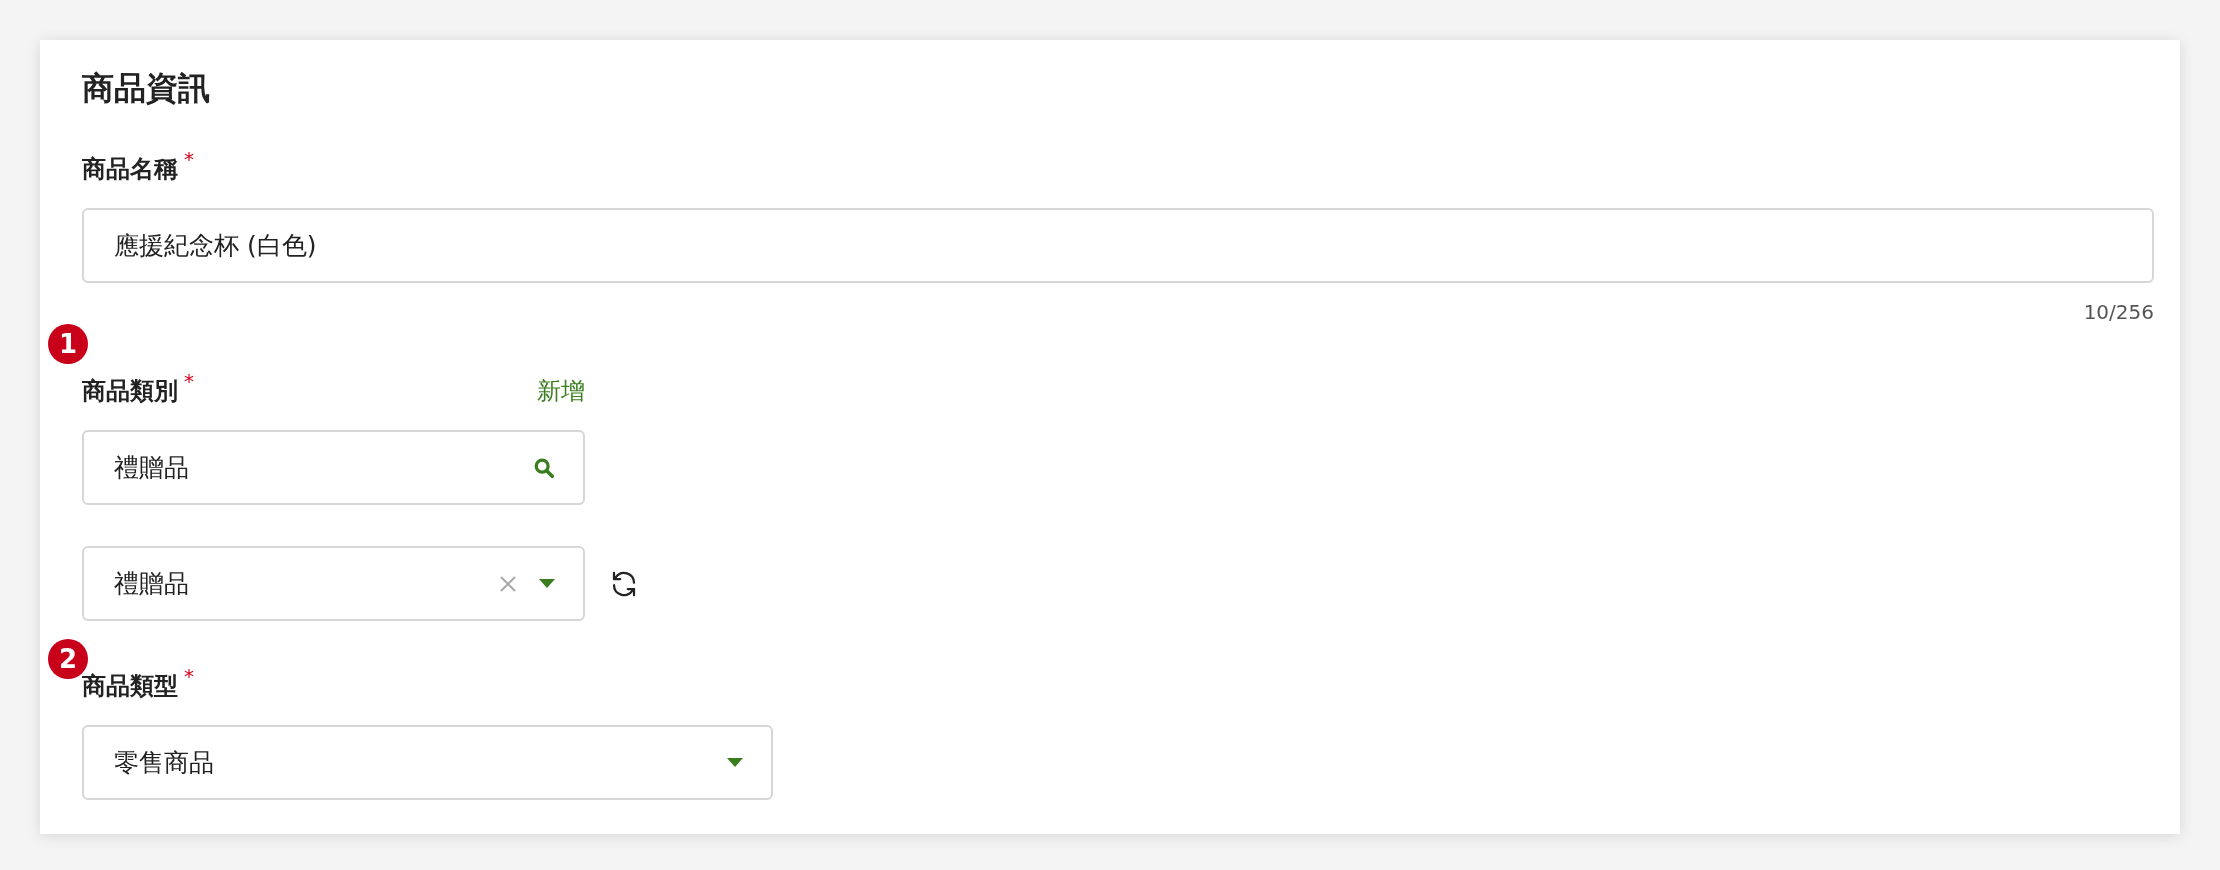 This screenshot has height=870, width=2220. What do you see at coordinates (146, 88) in the screenshot?
I see `section-title: 商品資訊` at bounding box center [146, 88].